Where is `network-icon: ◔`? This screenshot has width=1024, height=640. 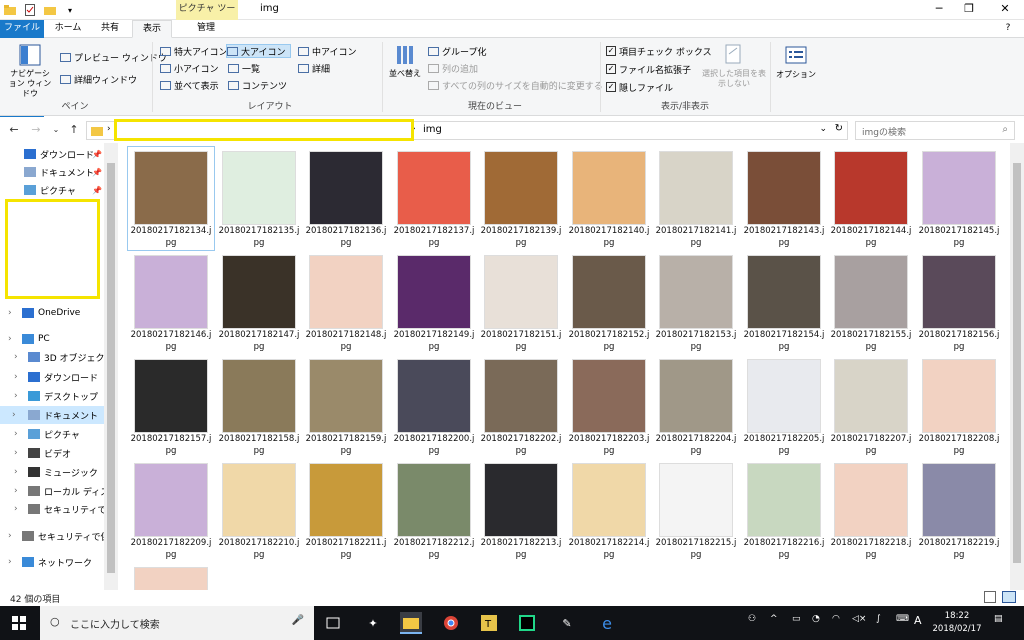
network-icon: ◔ is located at coordinates (816, 619).